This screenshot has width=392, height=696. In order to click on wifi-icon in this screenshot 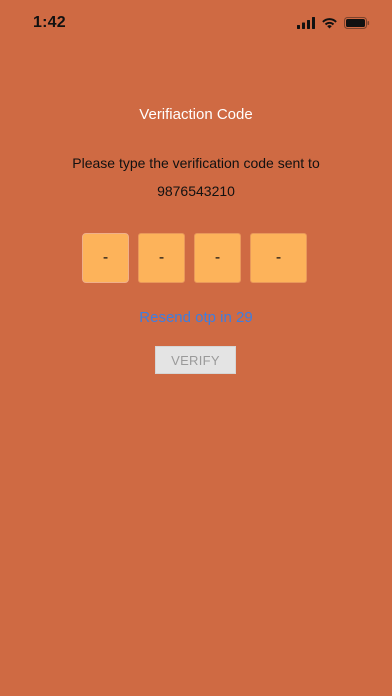, I will do `click(329, 23)`.